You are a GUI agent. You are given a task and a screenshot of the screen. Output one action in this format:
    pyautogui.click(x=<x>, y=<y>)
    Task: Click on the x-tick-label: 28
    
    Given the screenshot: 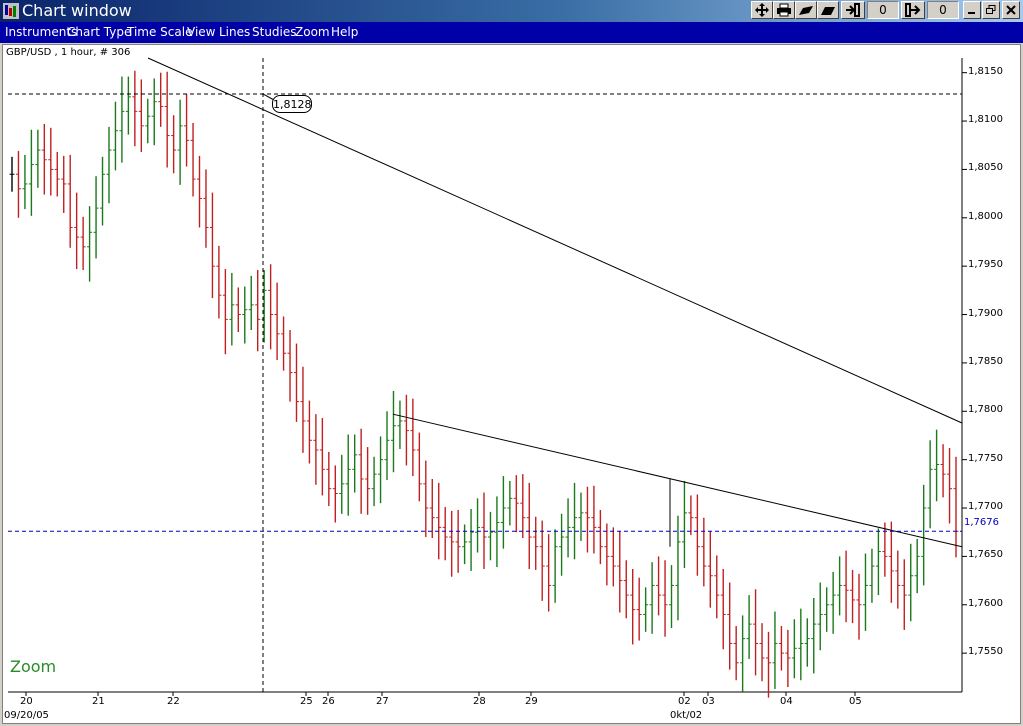 What is the action you would take?
    pyautogui.click(x=479, y=701)
    